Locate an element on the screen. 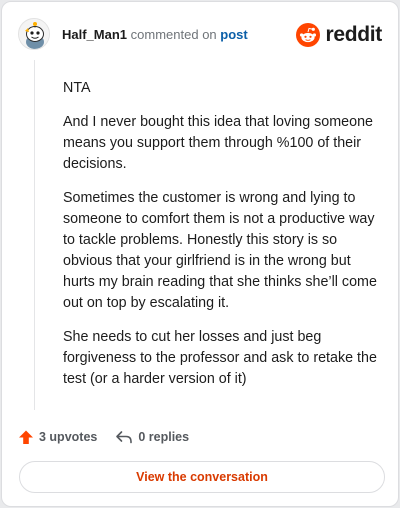 This screenshot has width=400, height=508. commented-on-text: commented on is located at coordinates (173, 34).